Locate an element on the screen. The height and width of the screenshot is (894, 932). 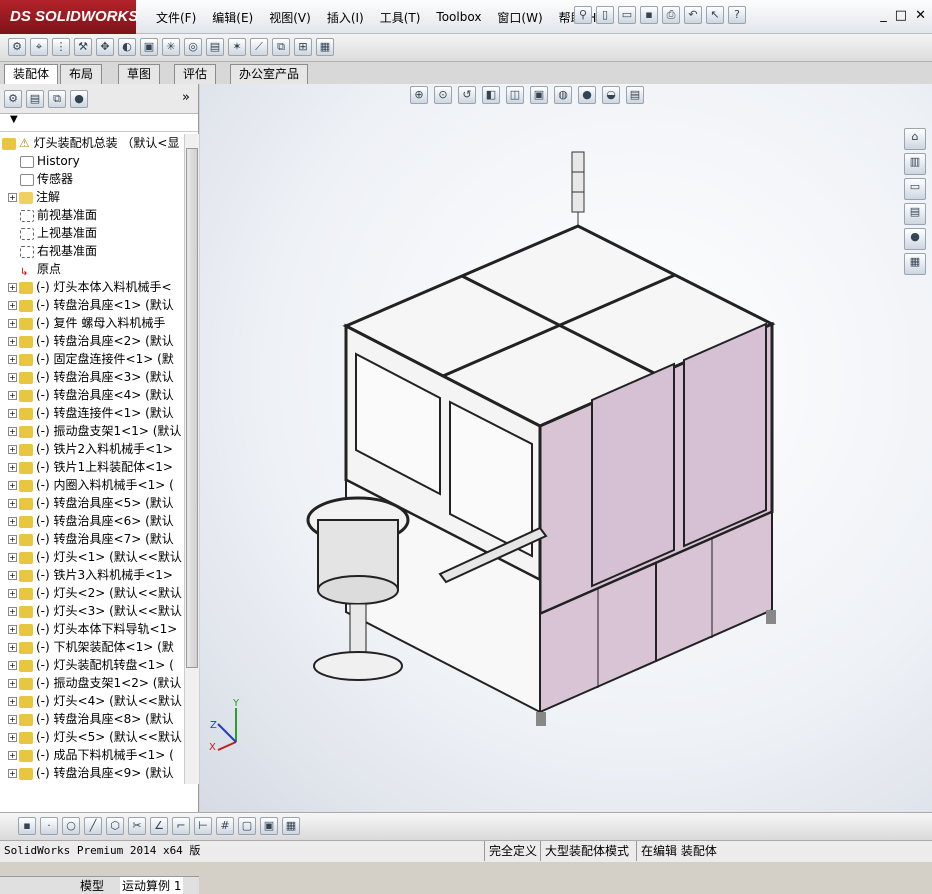
menu-tools: 工具(T) is located at coordinates (400, 17).